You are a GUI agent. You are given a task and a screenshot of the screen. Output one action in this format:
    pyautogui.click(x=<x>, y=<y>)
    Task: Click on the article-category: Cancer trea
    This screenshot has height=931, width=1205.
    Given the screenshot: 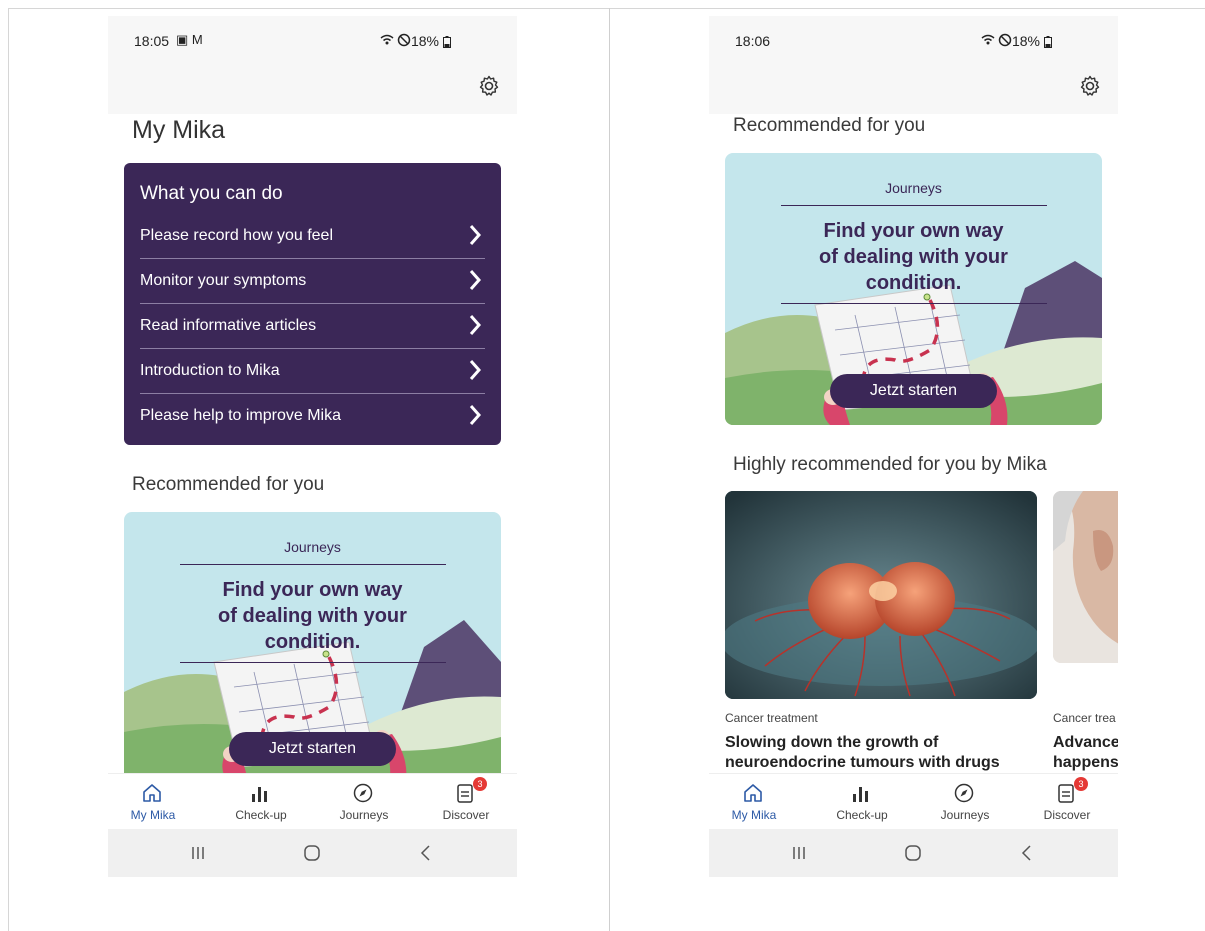 What is the action you would take?
    pyautogui.click(x=1084, y=718)
    